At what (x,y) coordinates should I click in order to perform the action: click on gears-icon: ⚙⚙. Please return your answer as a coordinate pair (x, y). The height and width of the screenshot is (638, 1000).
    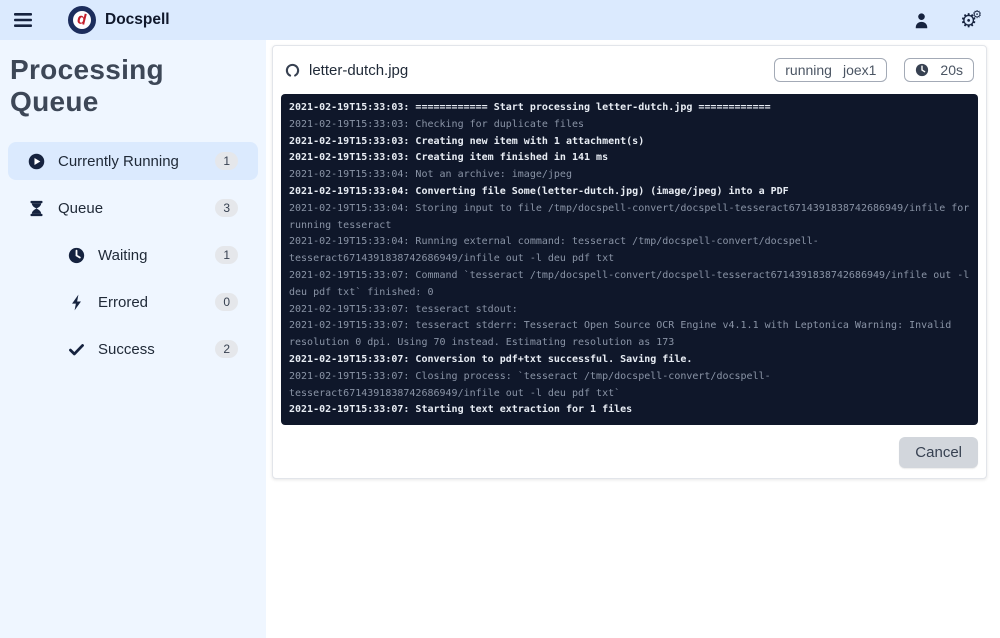
    Looking at the image, I should click on (971, 20).